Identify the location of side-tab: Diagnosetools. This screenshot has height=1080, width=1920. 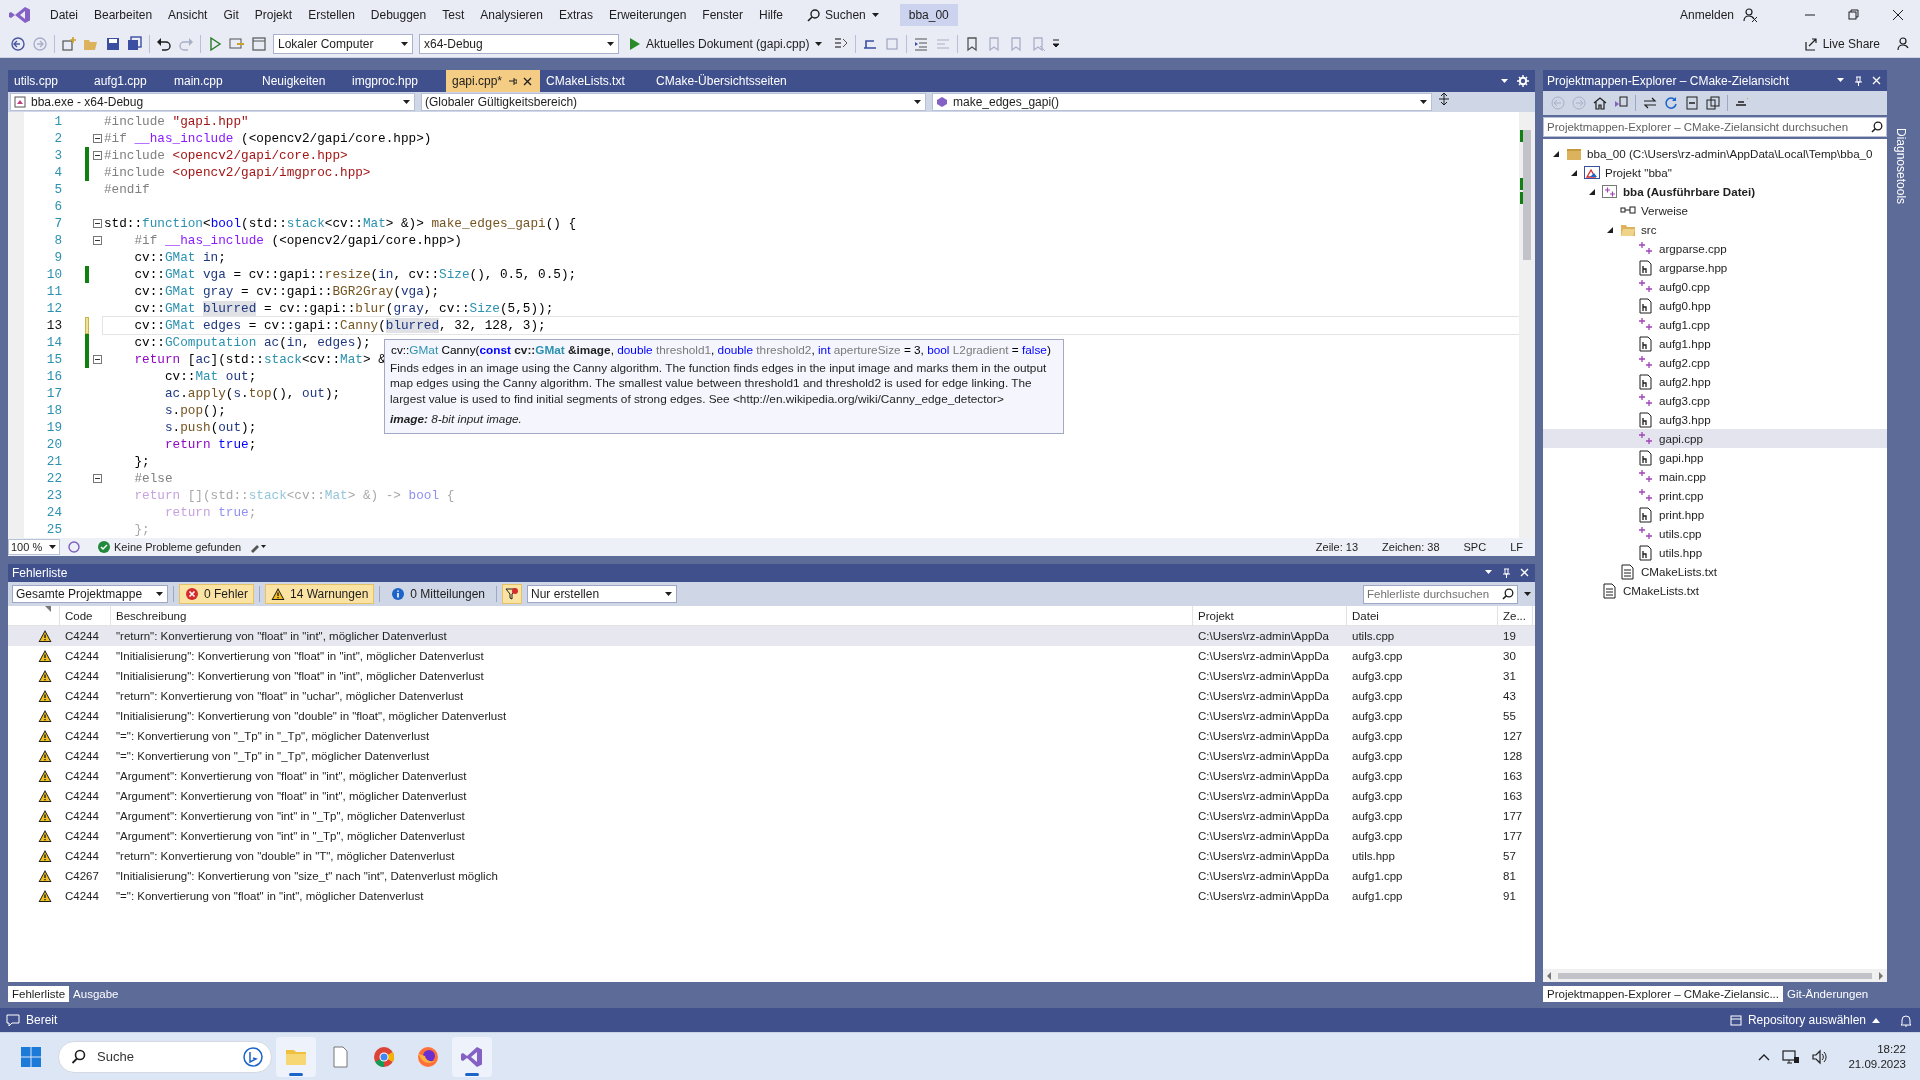
(1901, 166).